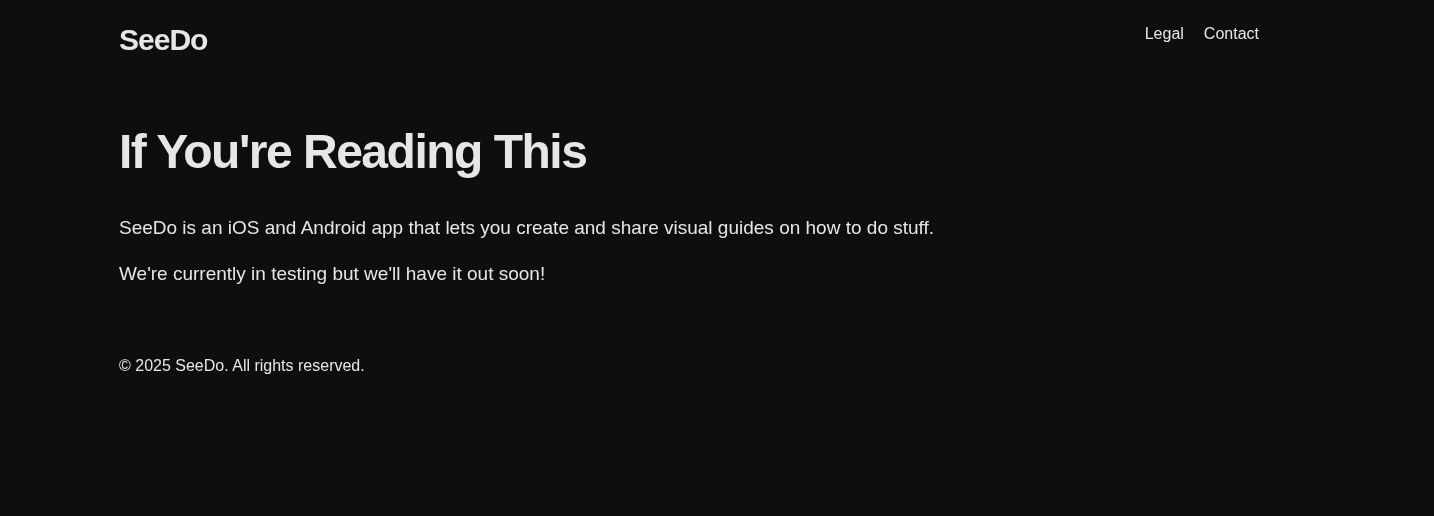 Image resolution: width=1434 pixels, height=516 pixels. I want to click on nav-link: Legal, so click(1164, 34).